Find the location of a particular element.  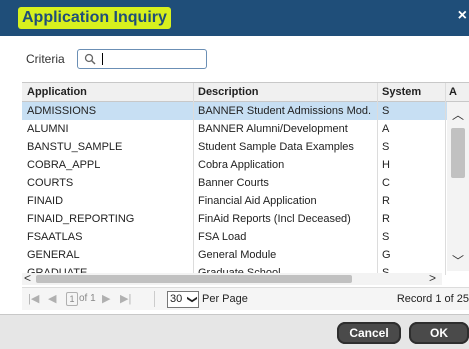

table-row: FSAATLAS FSA Load S is located at coordinates (234, 237).